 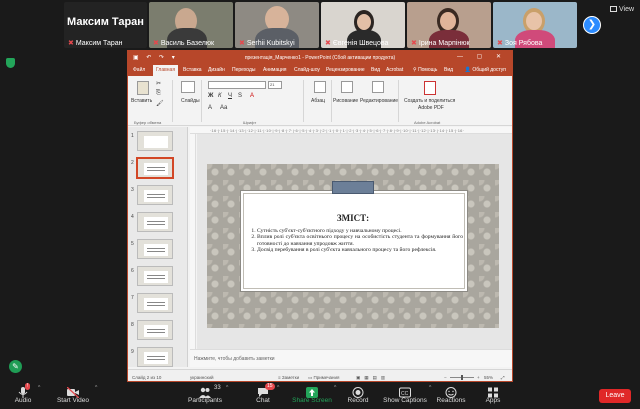 I want to click on tab-help: ⚲ Помощь, so click(x=425, y=70).